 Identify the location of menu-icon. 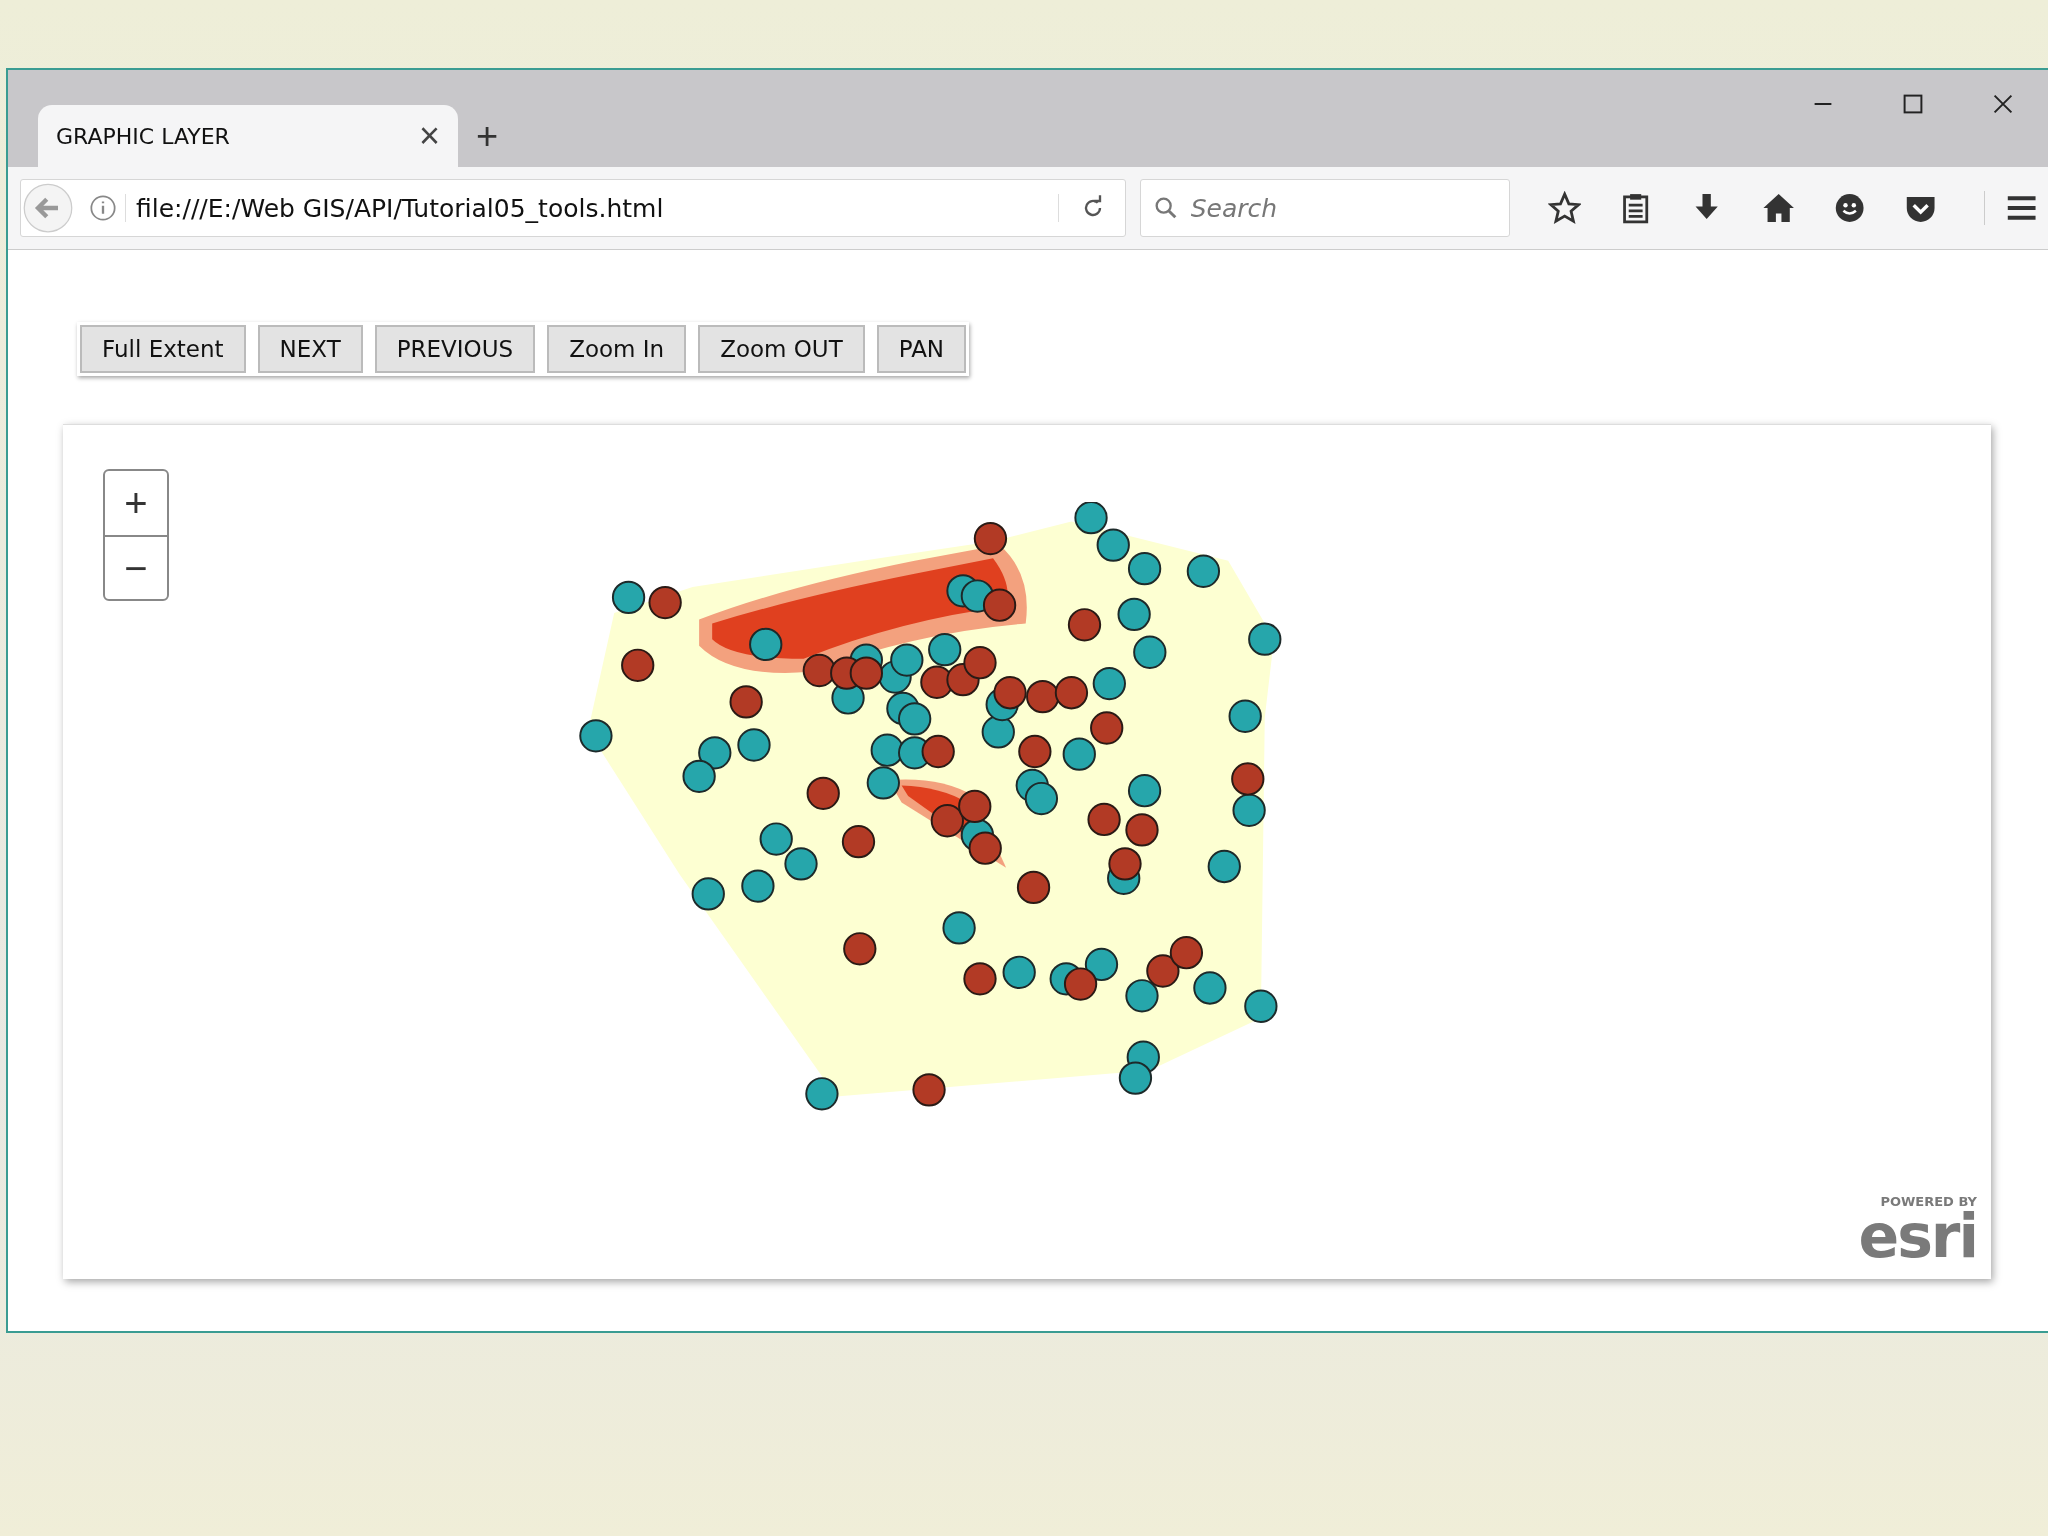
(2010, 208).